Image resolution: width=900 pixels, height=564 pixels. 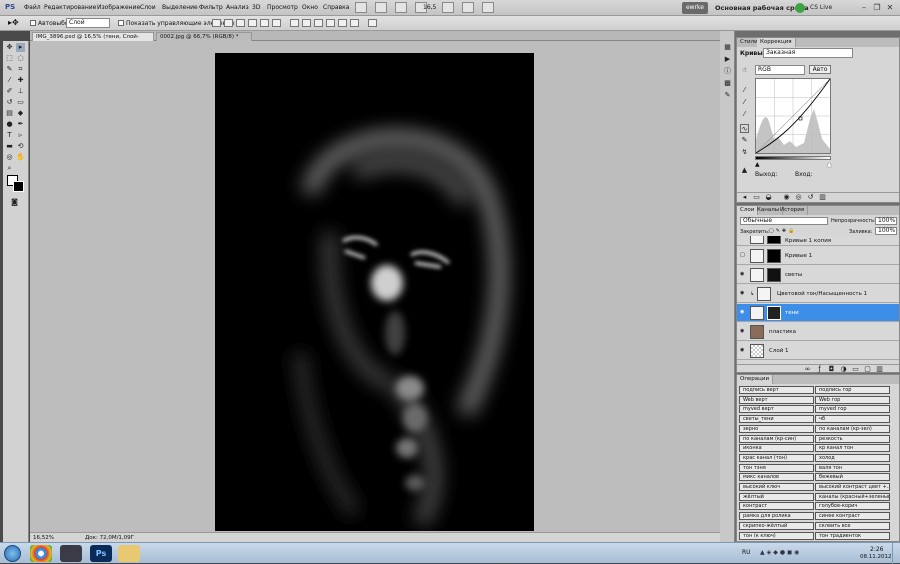 I want to click on layer-name: Кривые 1 копия, so click(x=808, y=241).